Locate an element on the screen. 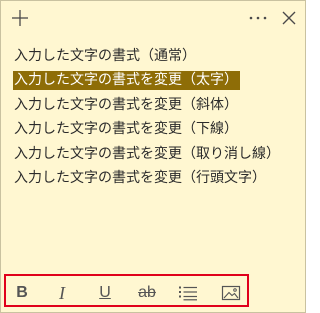  bullet-list-button is located at coordinates (188, 293).